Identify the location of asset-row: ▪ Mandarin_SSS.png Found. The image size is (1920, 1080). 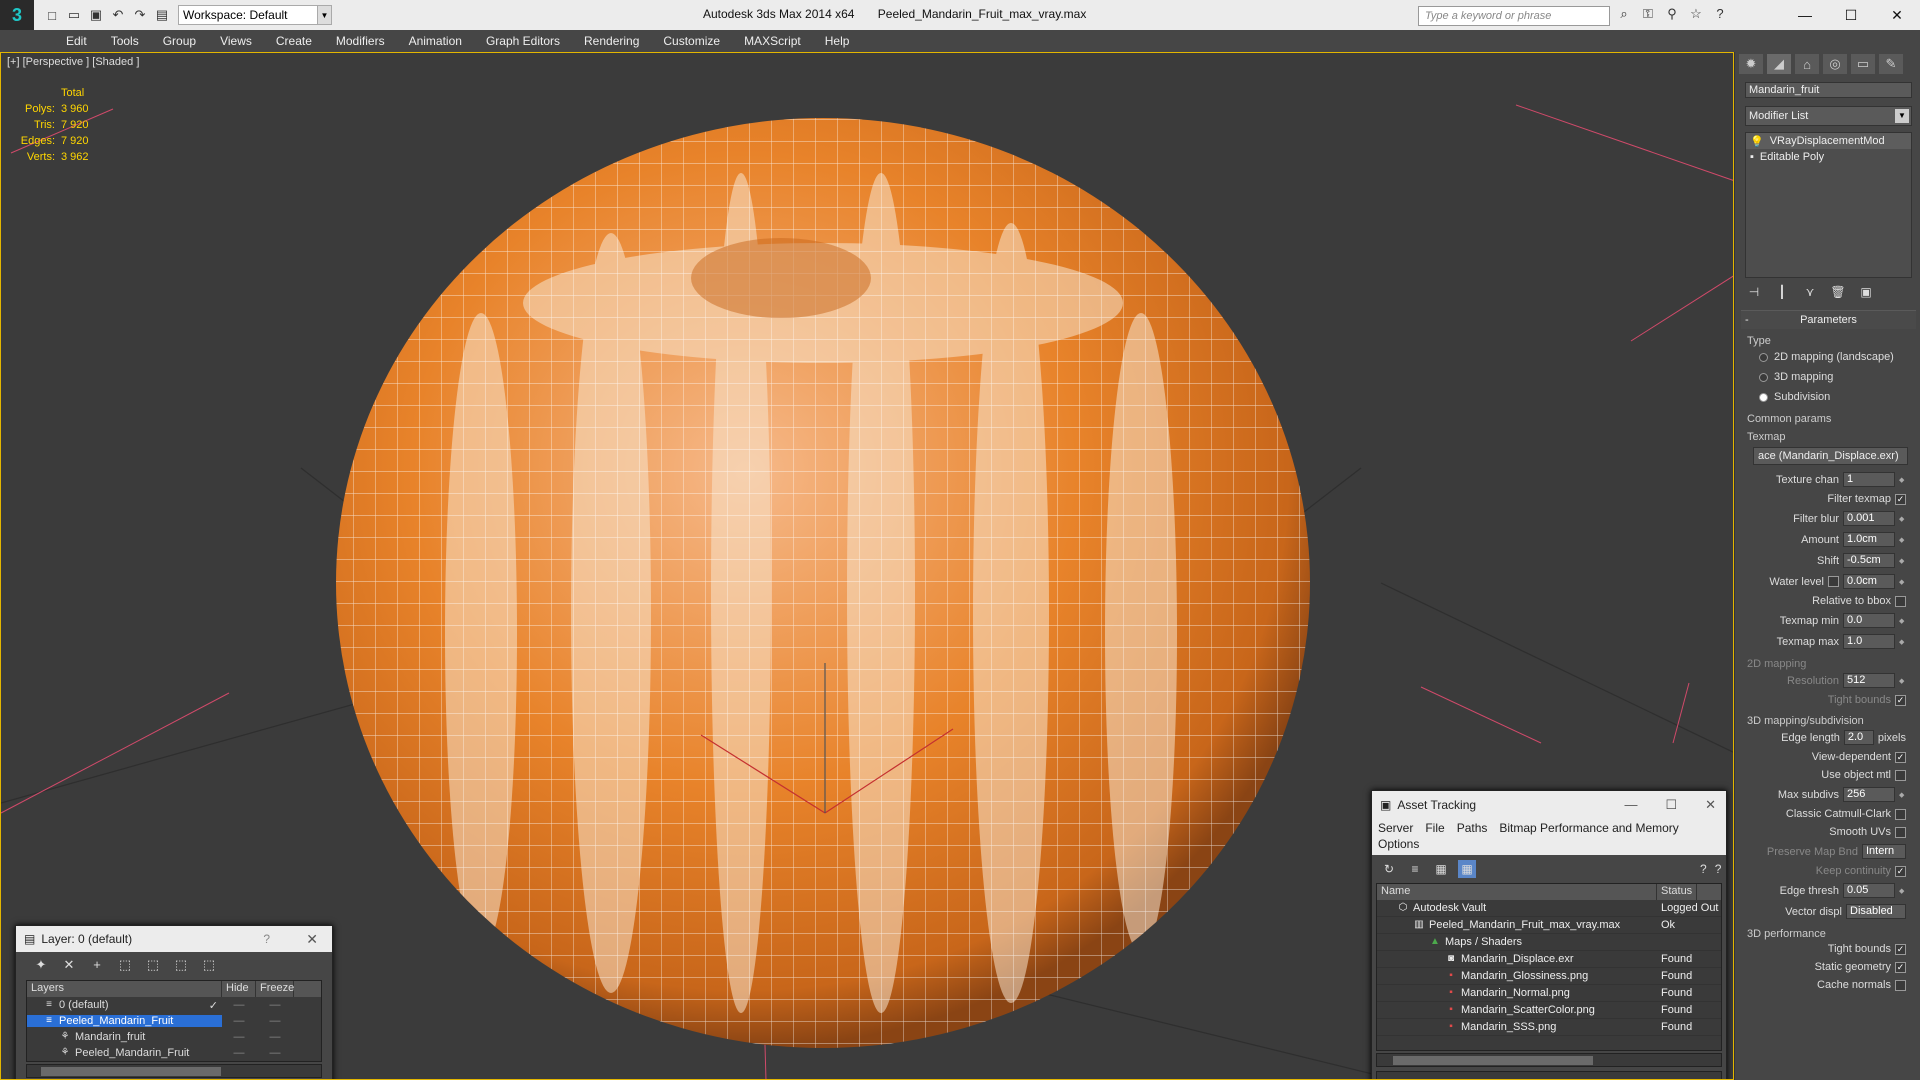
(1549, 1027).